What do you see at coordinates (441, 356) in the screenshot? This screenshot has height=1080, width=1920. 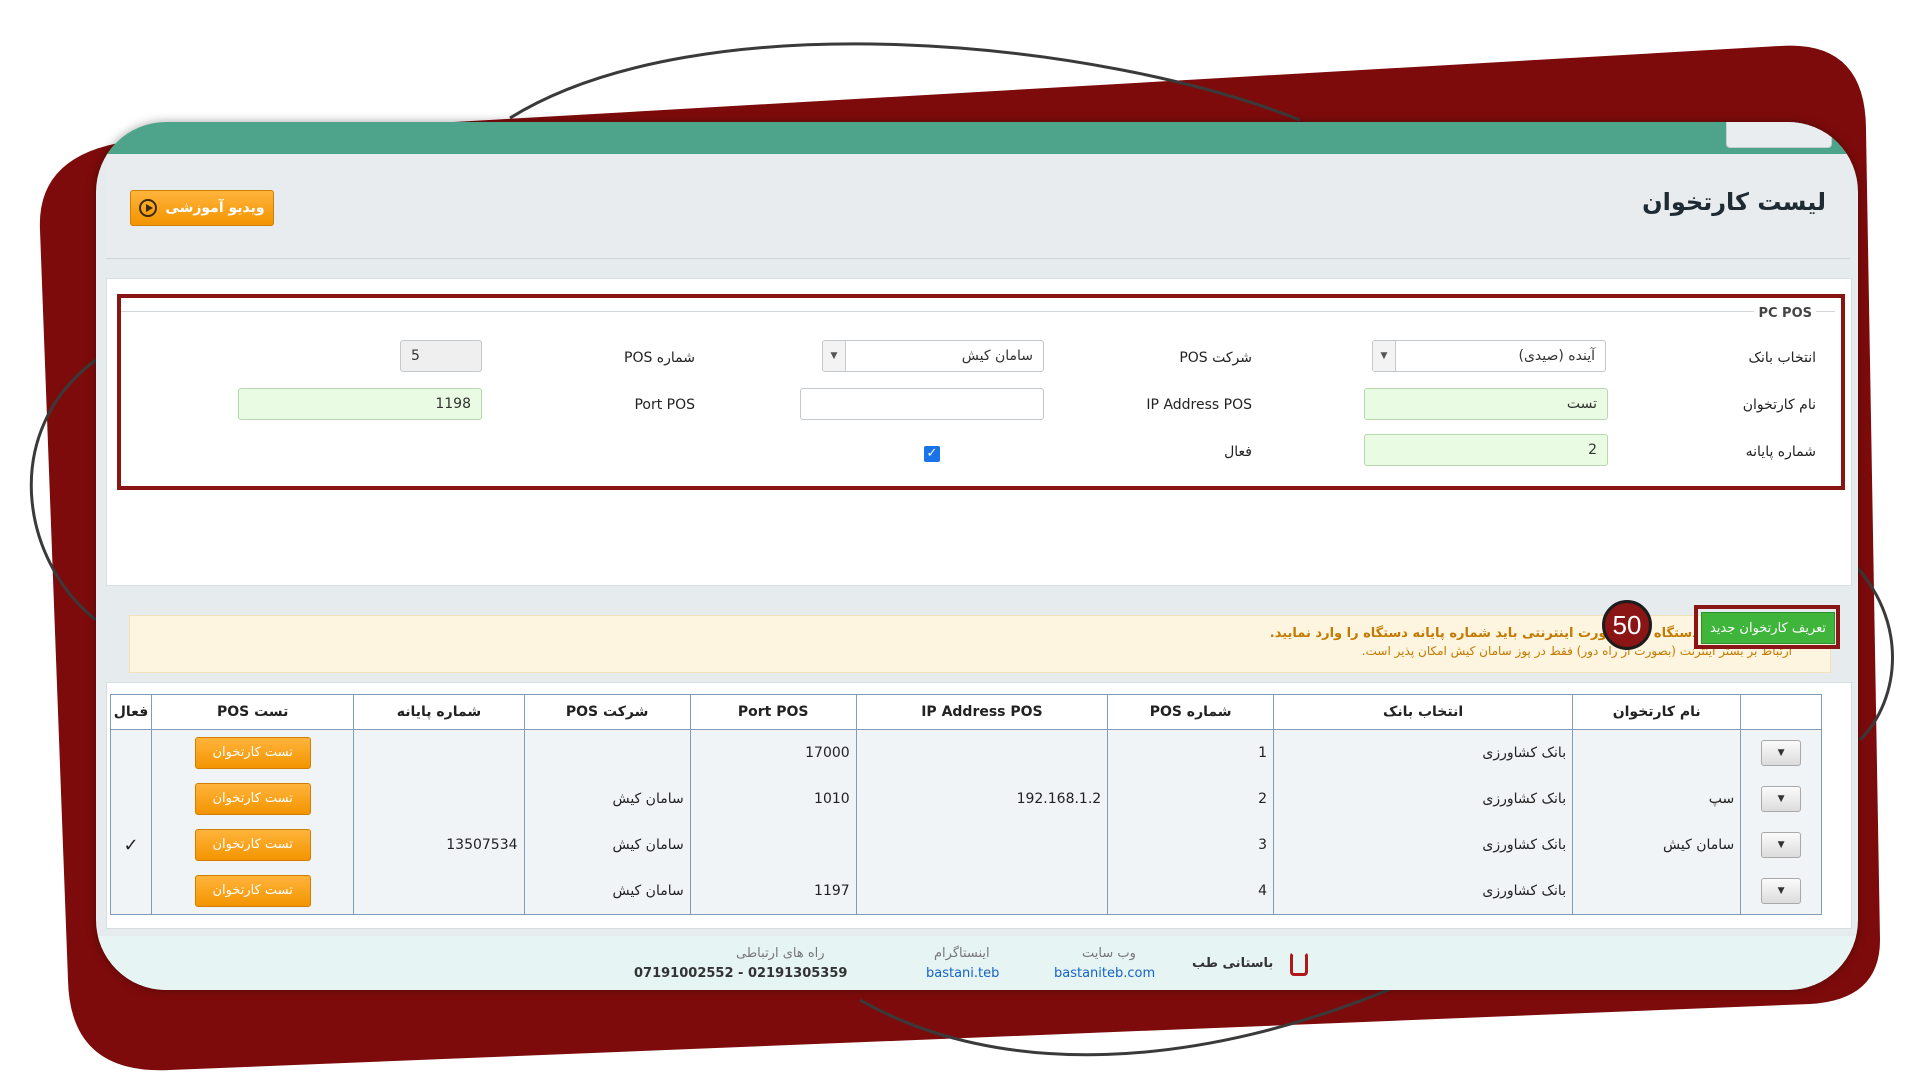 I see `posnum-input: 5` at bounding box center [441, 356].